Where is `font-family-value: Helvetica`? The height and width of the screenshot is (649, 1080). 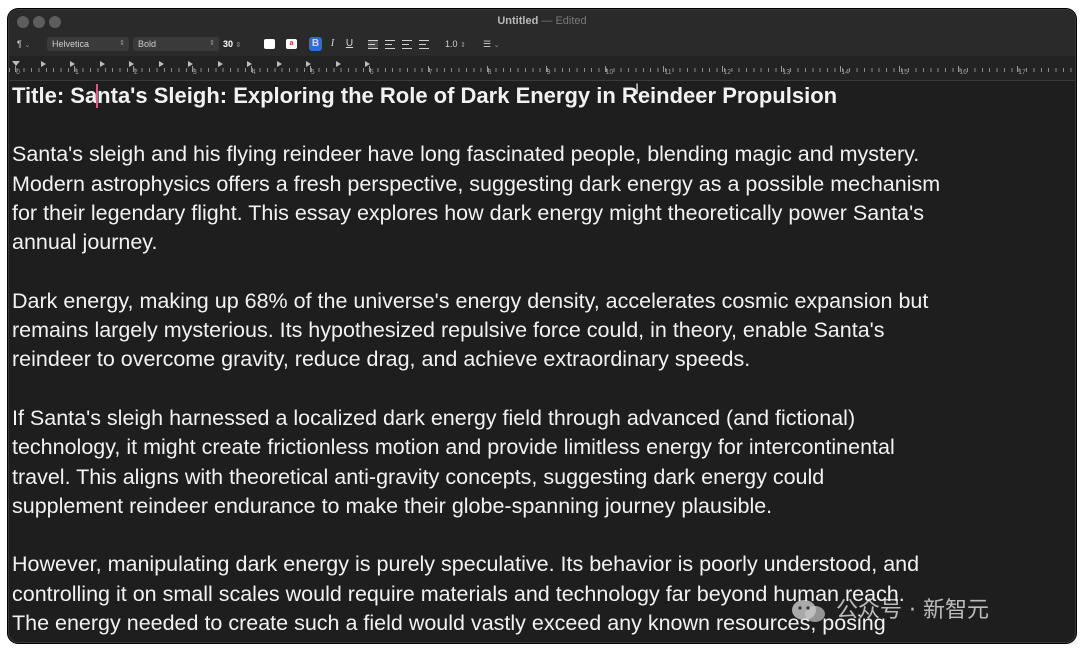
font-family-value: Helvetica is located at coordinates (71, 44).